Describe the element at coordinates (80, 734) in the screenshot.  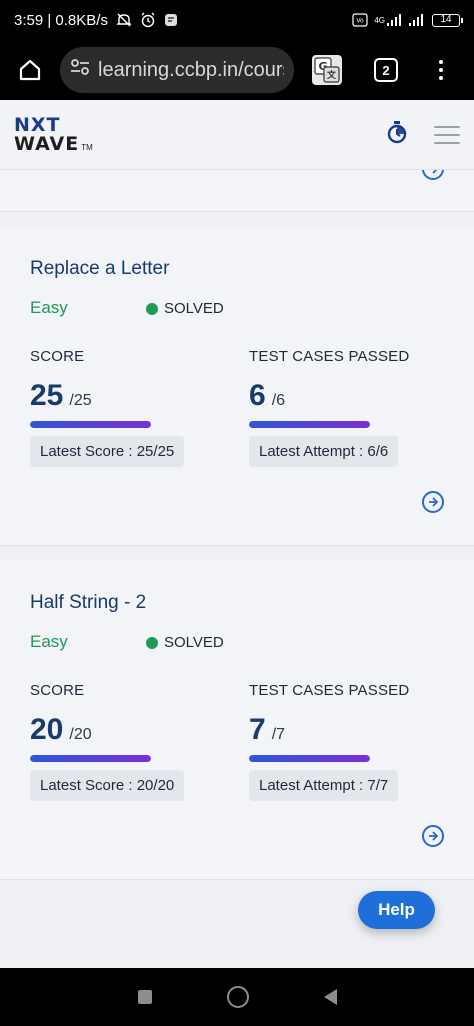
I see `score-total: /20` at that location.